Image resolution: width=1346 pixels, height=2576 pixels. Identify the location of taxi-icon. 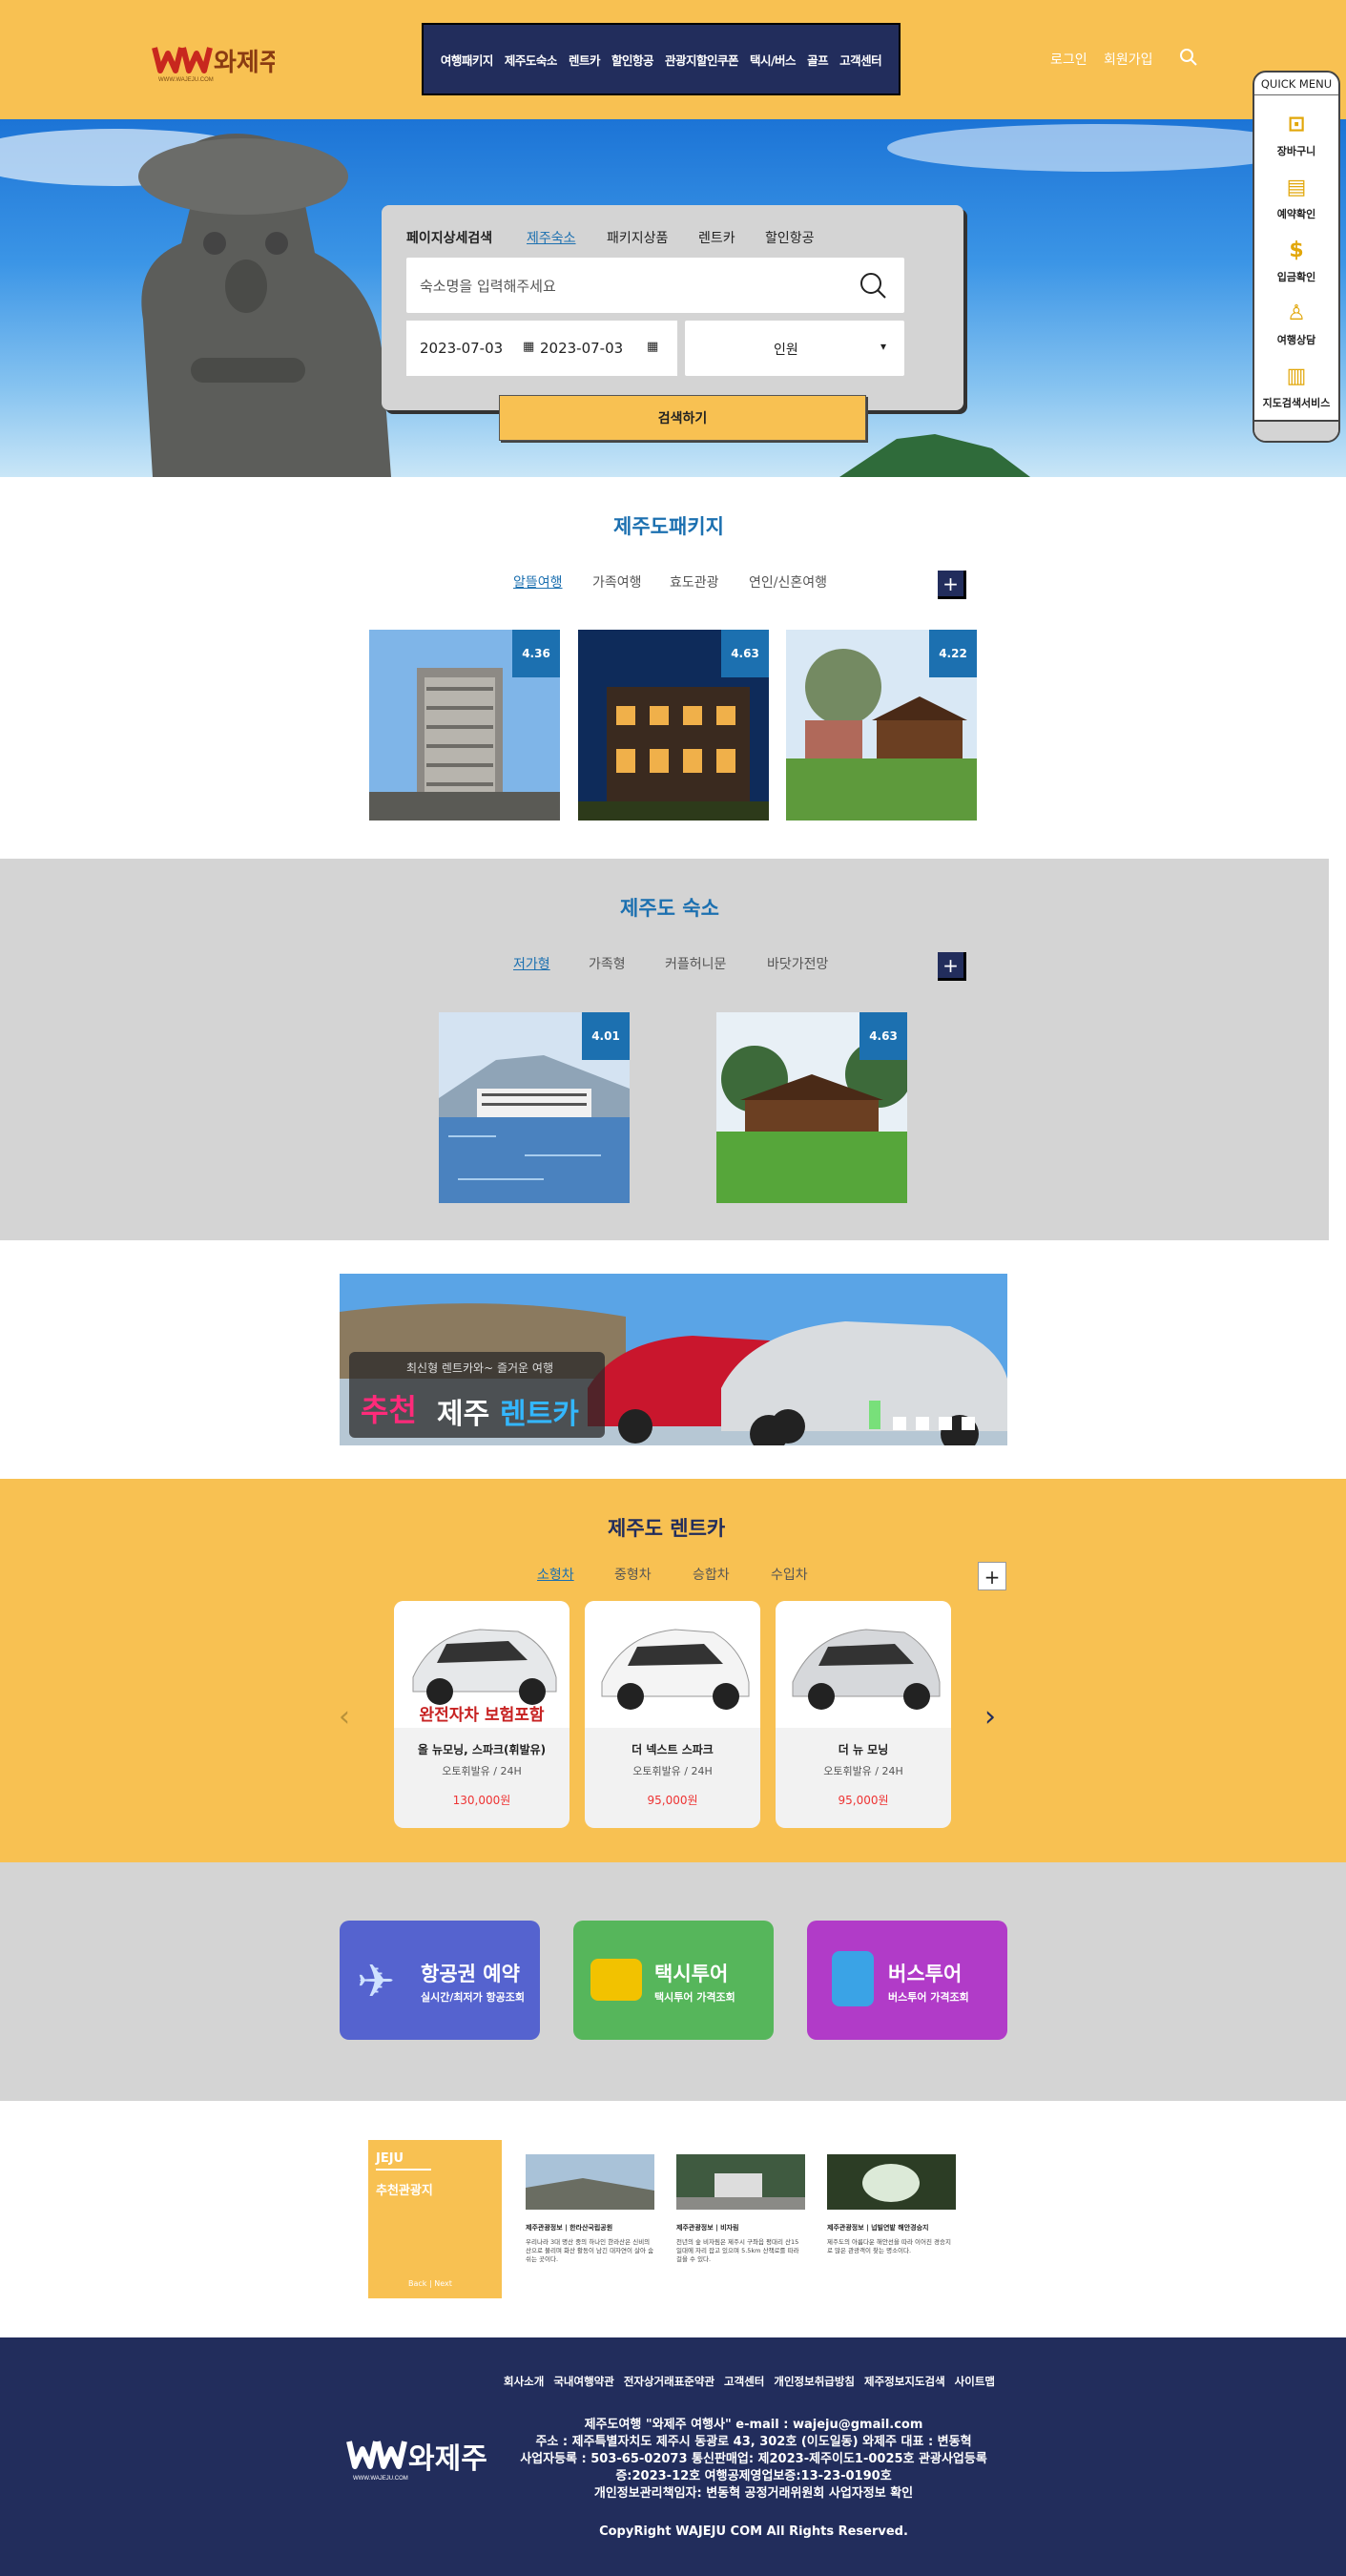
(616, 1980).